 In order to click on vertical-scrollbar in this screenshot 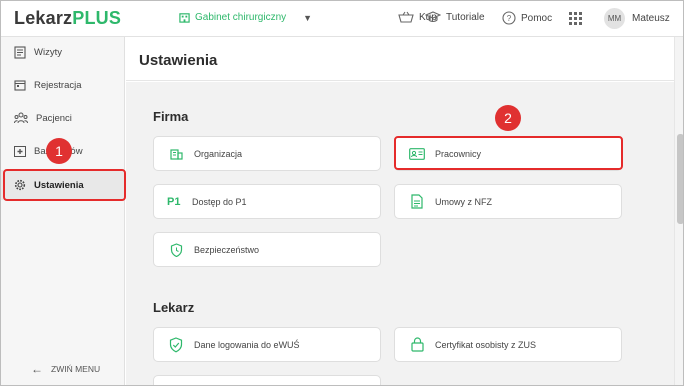, I will do `click(678, 211)`.